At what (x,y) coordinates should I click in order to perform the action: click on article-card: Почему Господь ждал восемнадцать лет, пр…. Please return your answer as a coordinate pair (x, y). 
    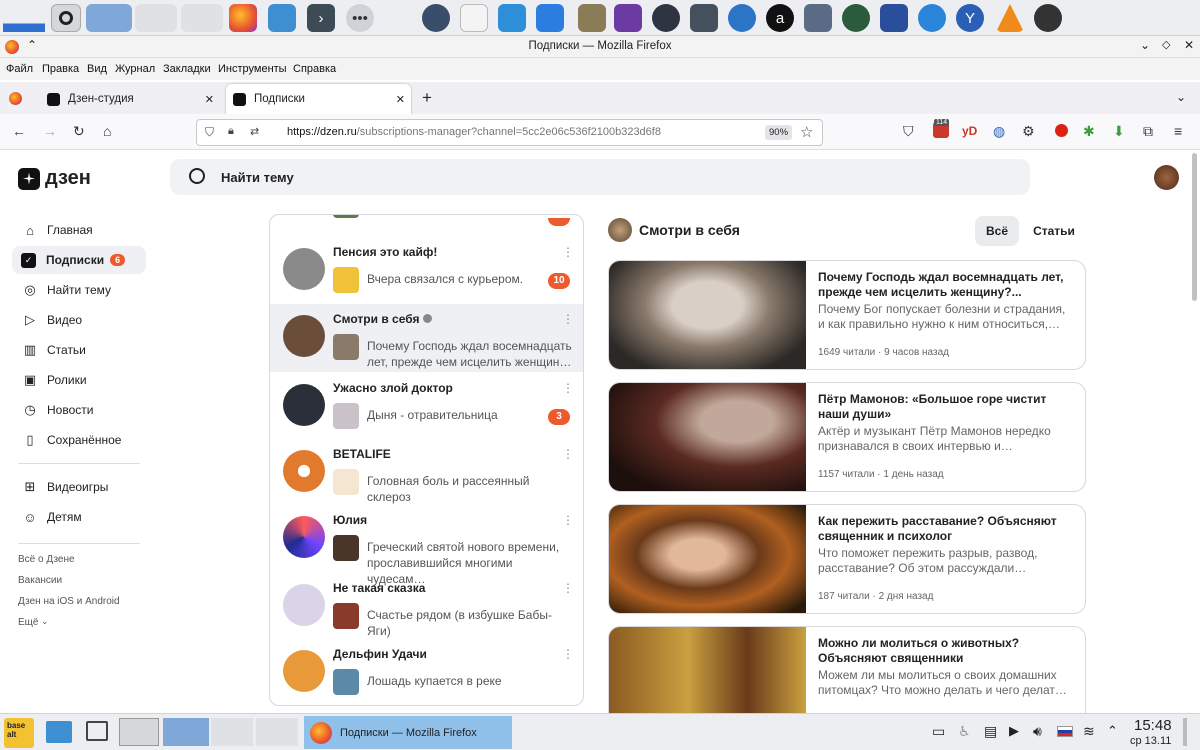
    Looking at the image, I should click on (847, 315).